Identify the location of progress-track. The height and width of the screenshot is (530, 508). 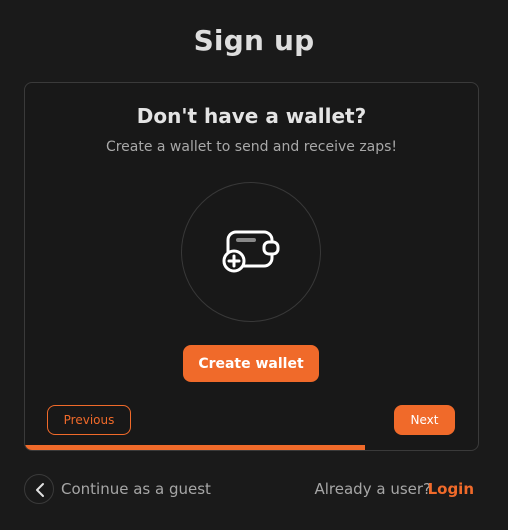
(251, 447).